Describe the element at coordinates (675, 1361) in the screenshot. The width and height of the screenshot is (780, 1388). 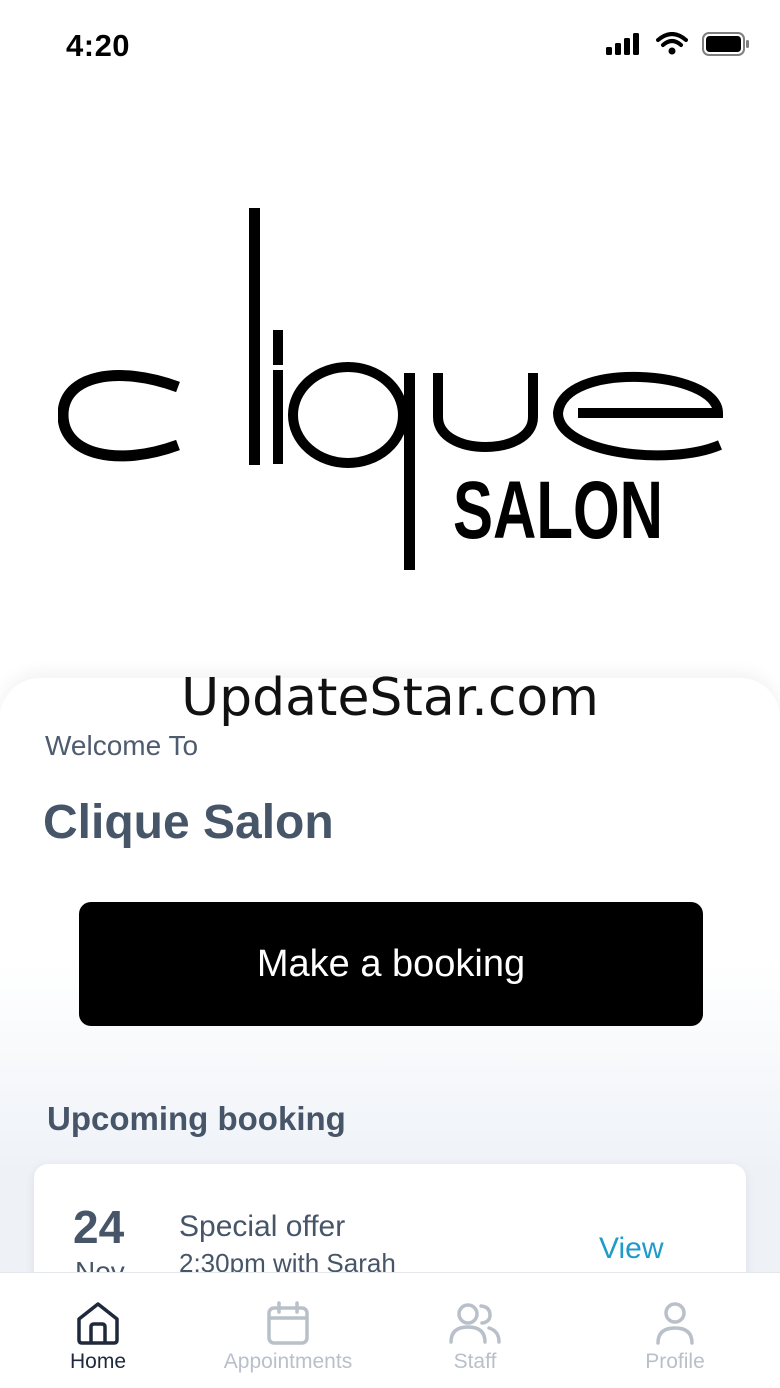
I see `tab-profile-label: Profile` at that location.